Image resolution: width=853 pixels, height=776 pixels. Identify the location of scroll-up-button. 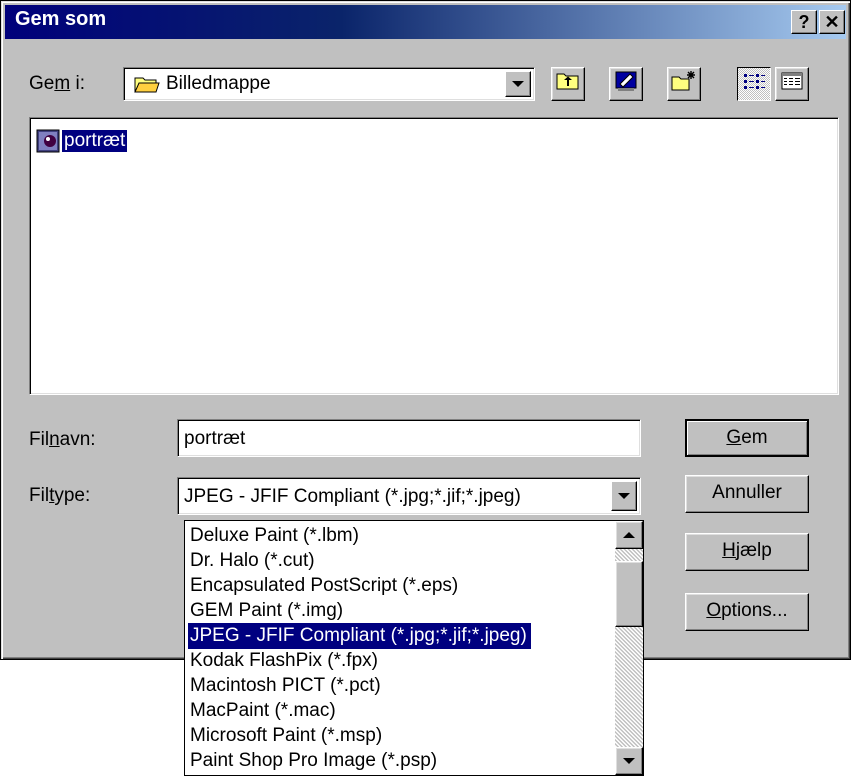
(629, 535).